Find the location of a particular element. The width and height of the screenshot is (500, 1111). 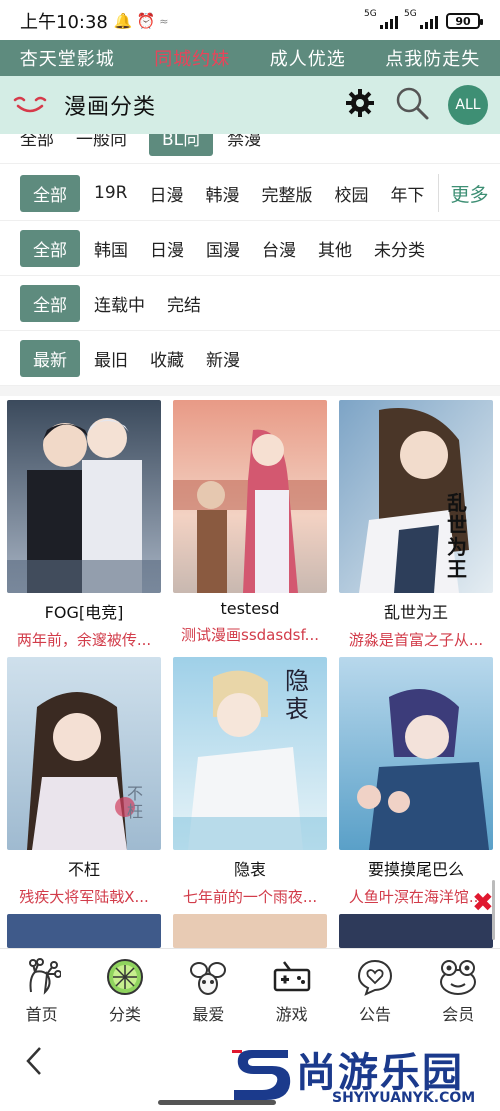

bottom-tab-bar: 首页 分类 最爱 游戏 公告 会员 is located at coordinates (250, 990).